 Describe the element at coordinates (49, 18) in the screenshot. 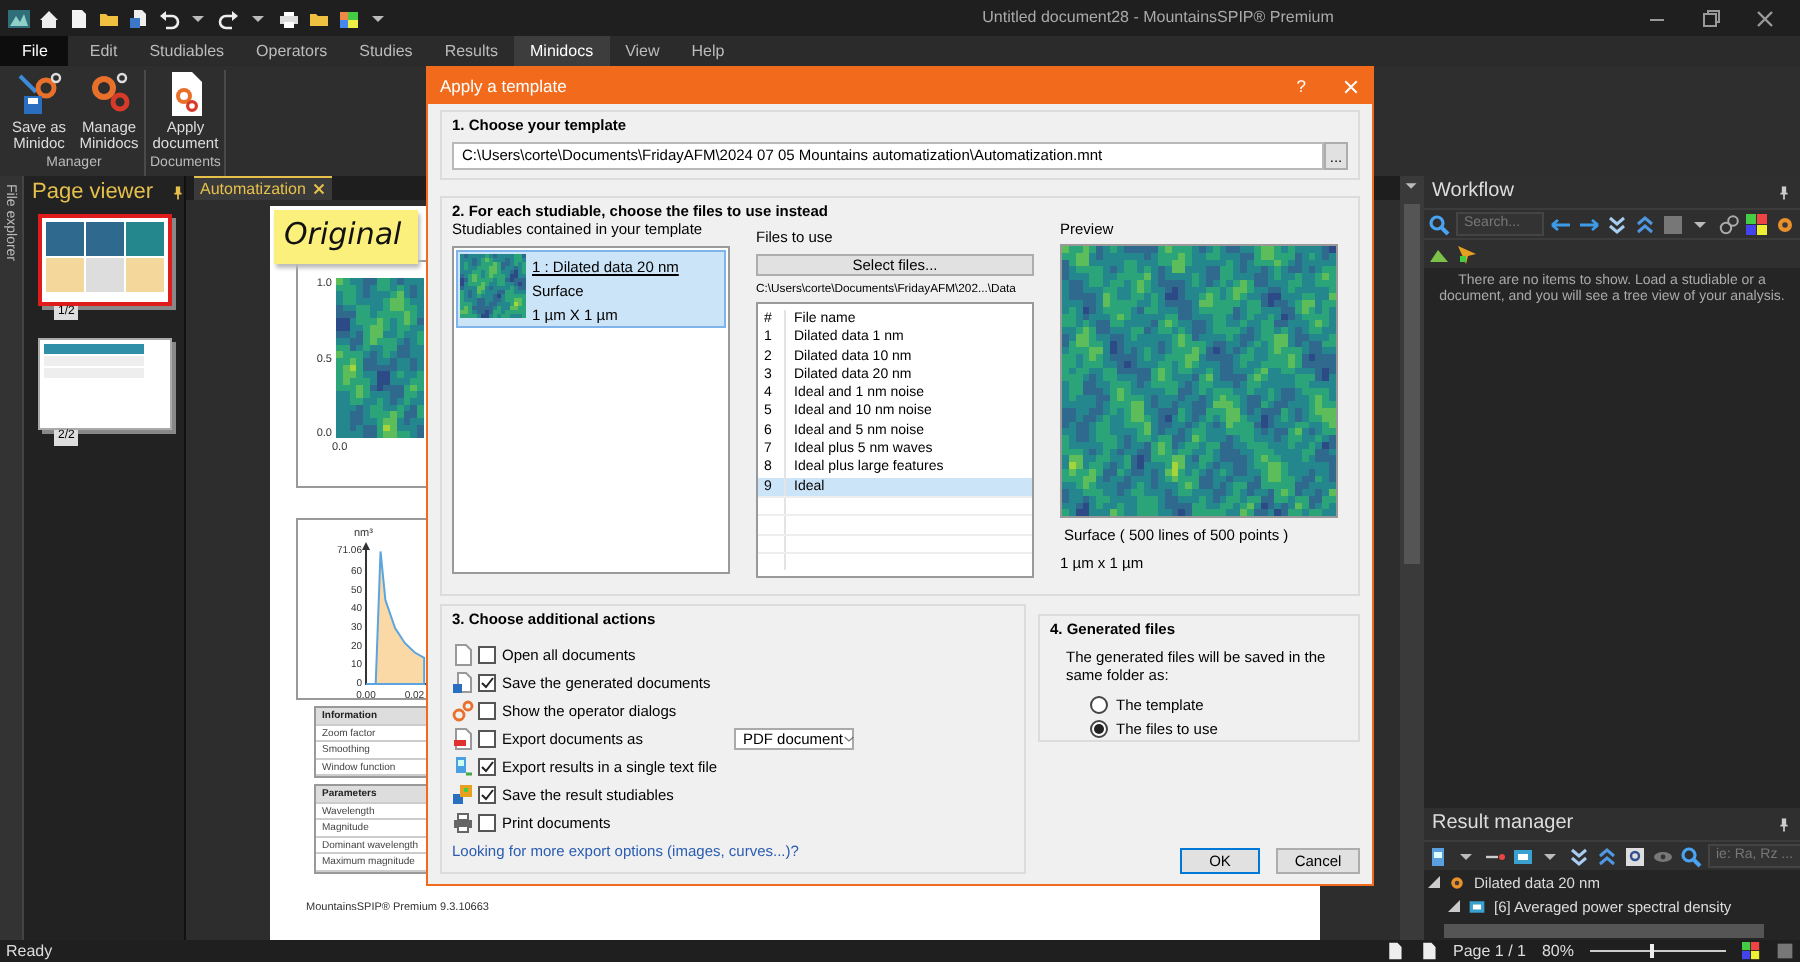

I see `home-icon` at that location.